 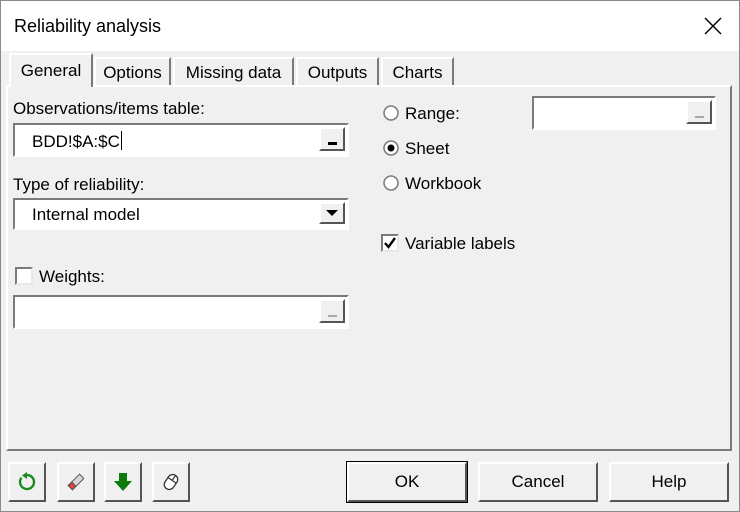 I want to click on tab-missing-data: Missing data, so click(x=233, y=72).